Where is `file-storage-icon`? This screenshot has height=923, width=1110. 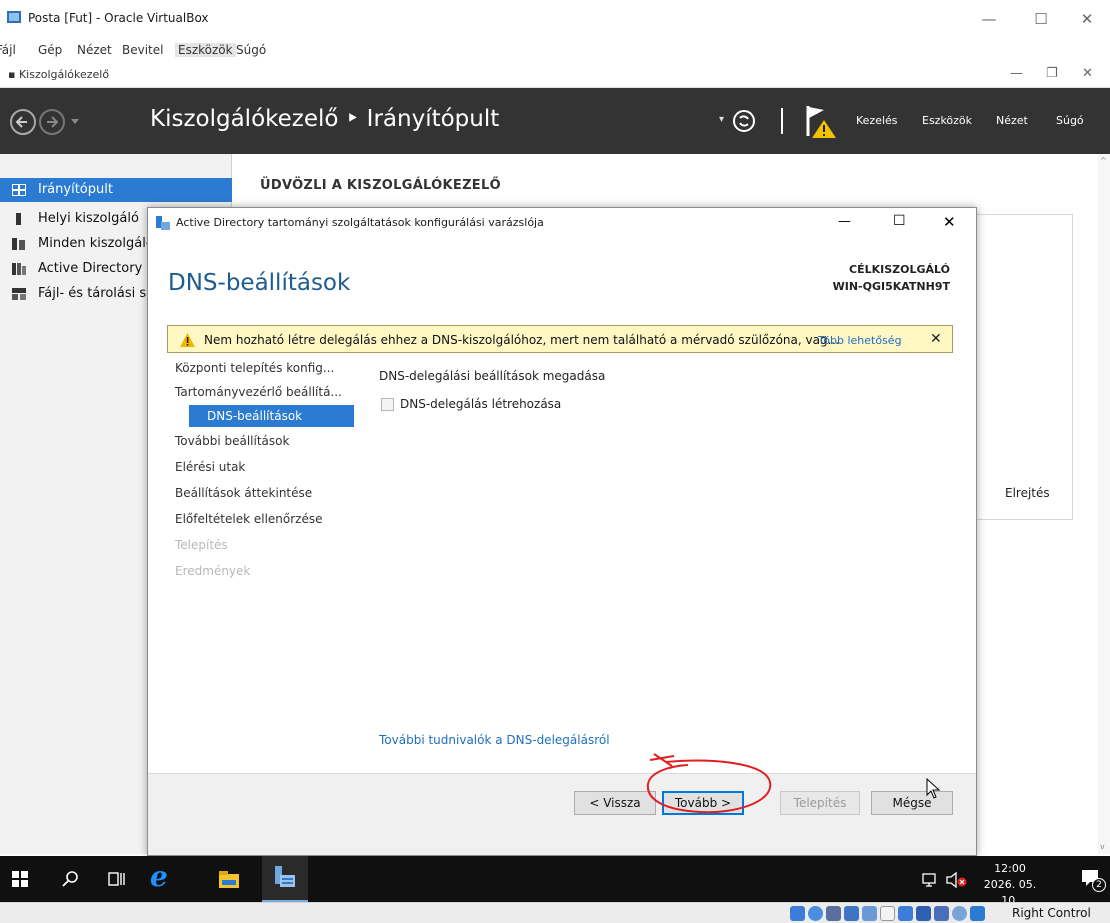
file-storage-icon is located at coordinates (19, 294).